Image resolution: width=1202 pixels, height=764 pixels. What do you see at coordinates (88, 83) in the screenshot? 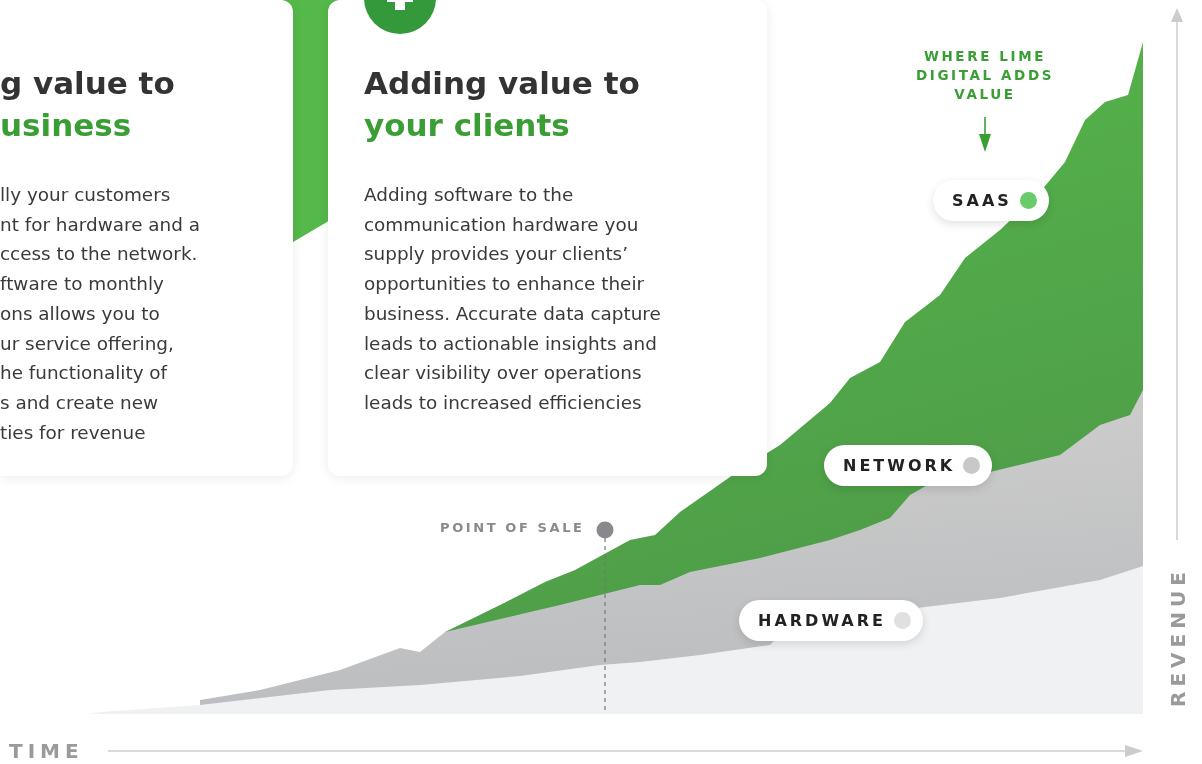
I see `card-title: g value to` at bounding box center [88, 83].